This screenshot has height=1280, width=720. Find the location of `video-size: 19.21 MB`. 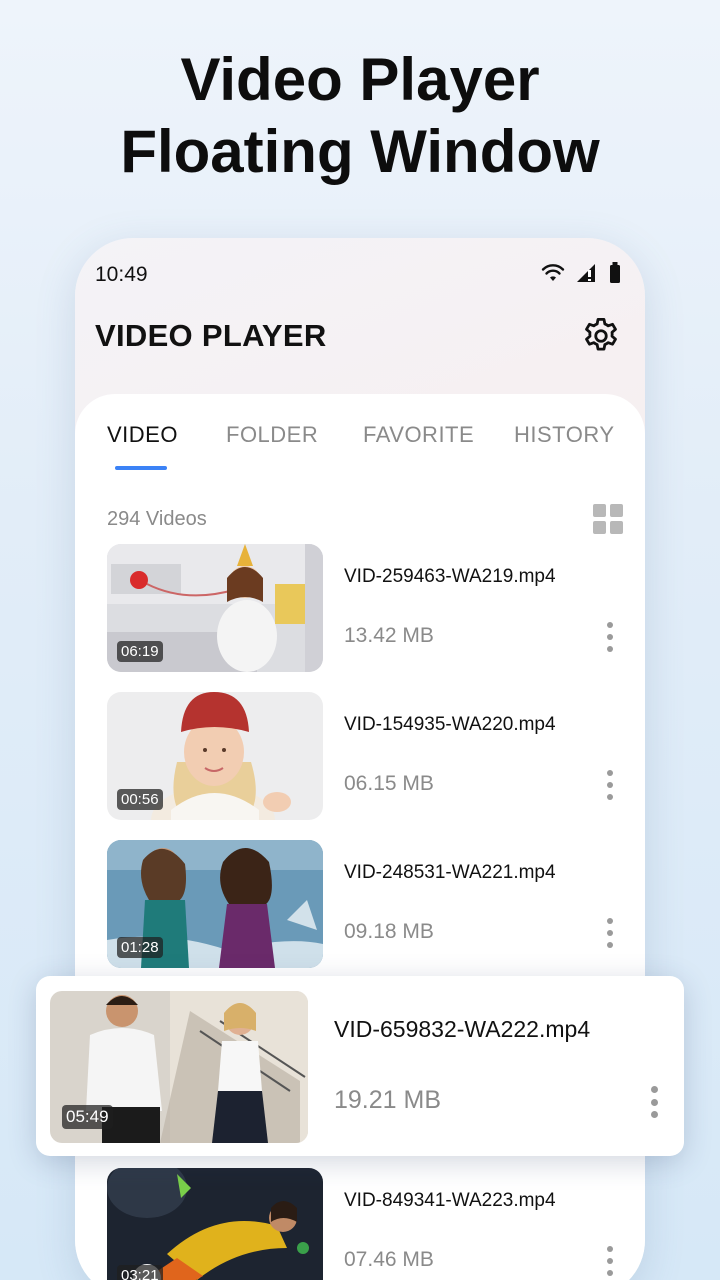

video-size: 19.21 MB is located at coordinates (388, 1100).